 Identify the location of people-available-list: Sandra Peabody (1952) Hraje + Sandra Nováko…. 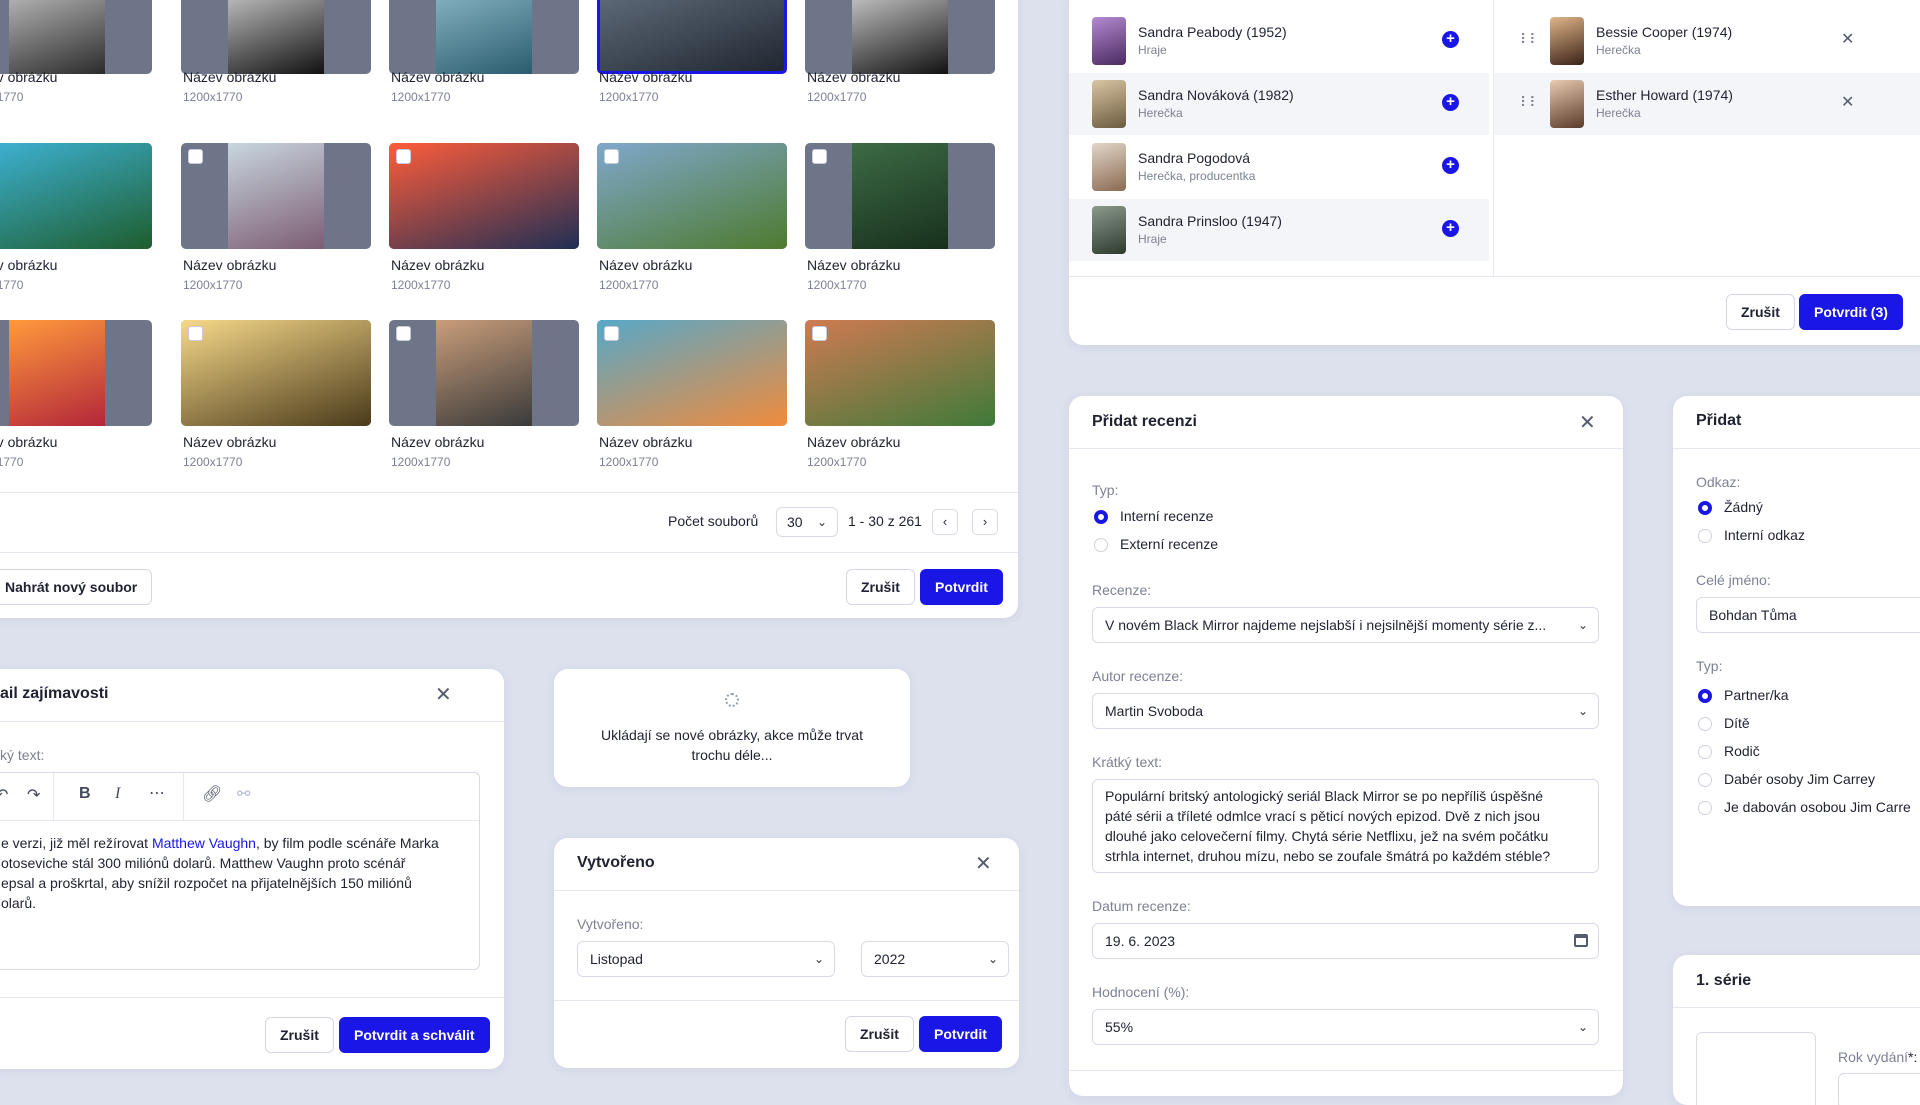
(1281, 138).